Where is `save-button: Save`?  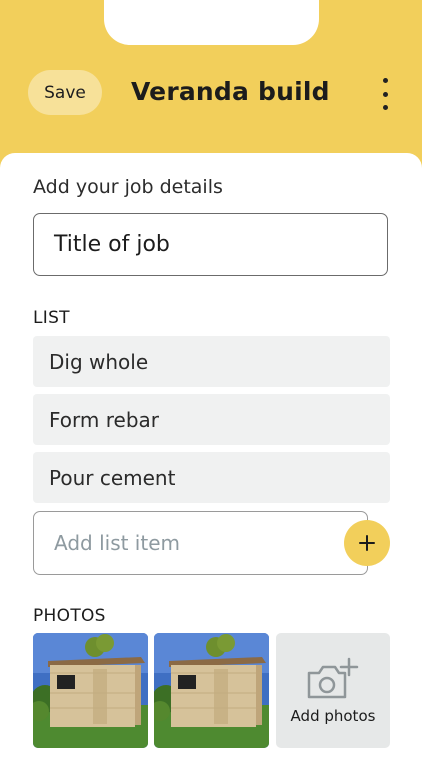 save-button: Save is located at coordinates (65, 92).